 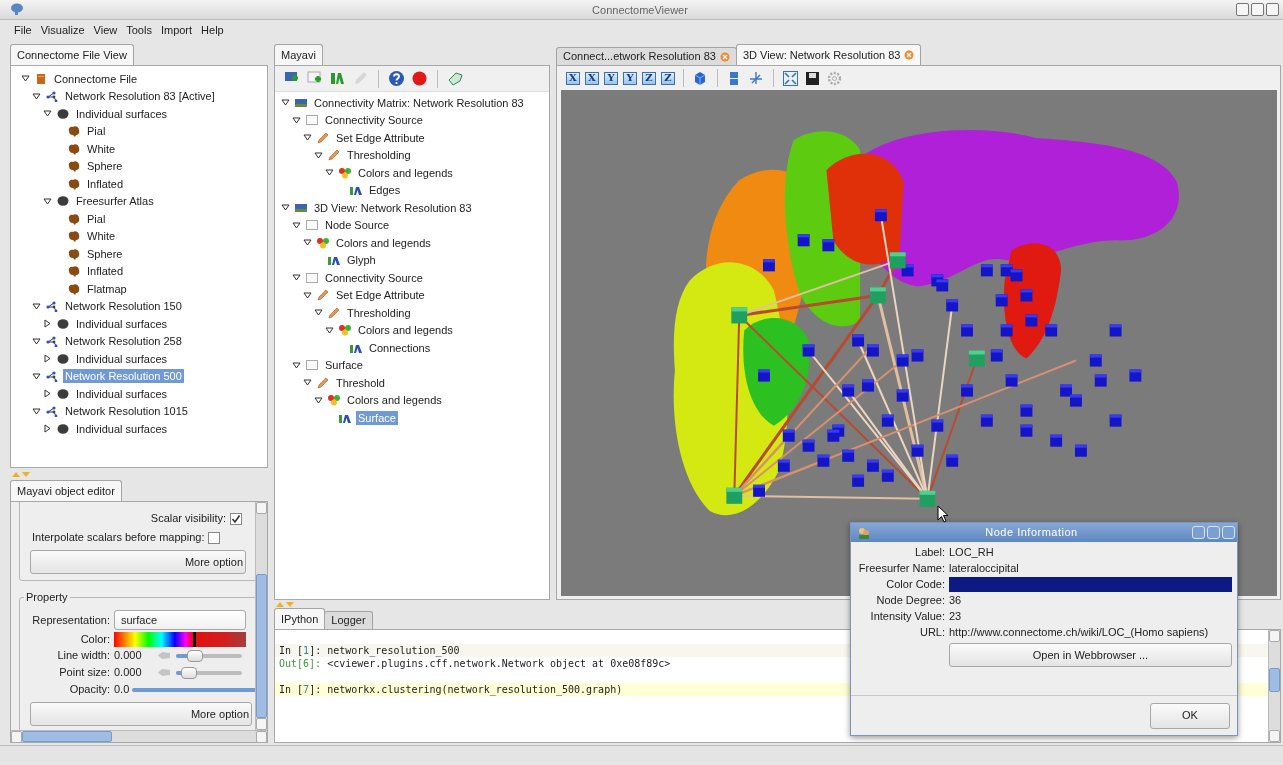 What do you see at coordinates (298, 54) in the screenshot?
I see `tab: Mayavi` at bounding box center [298, 54].